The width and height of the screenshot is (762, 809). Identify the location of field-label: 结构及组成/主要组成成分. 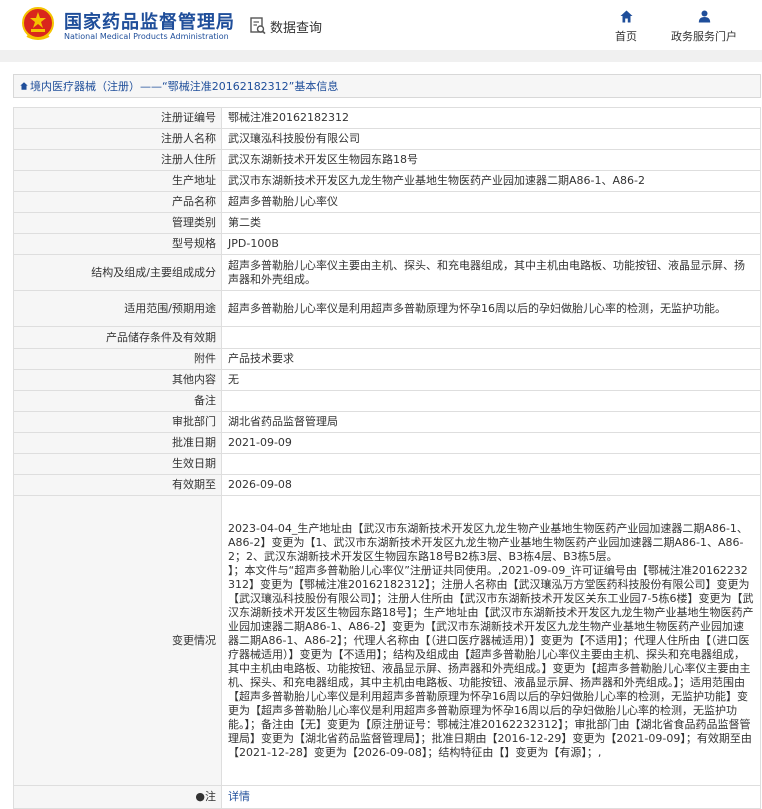
(117, 272).